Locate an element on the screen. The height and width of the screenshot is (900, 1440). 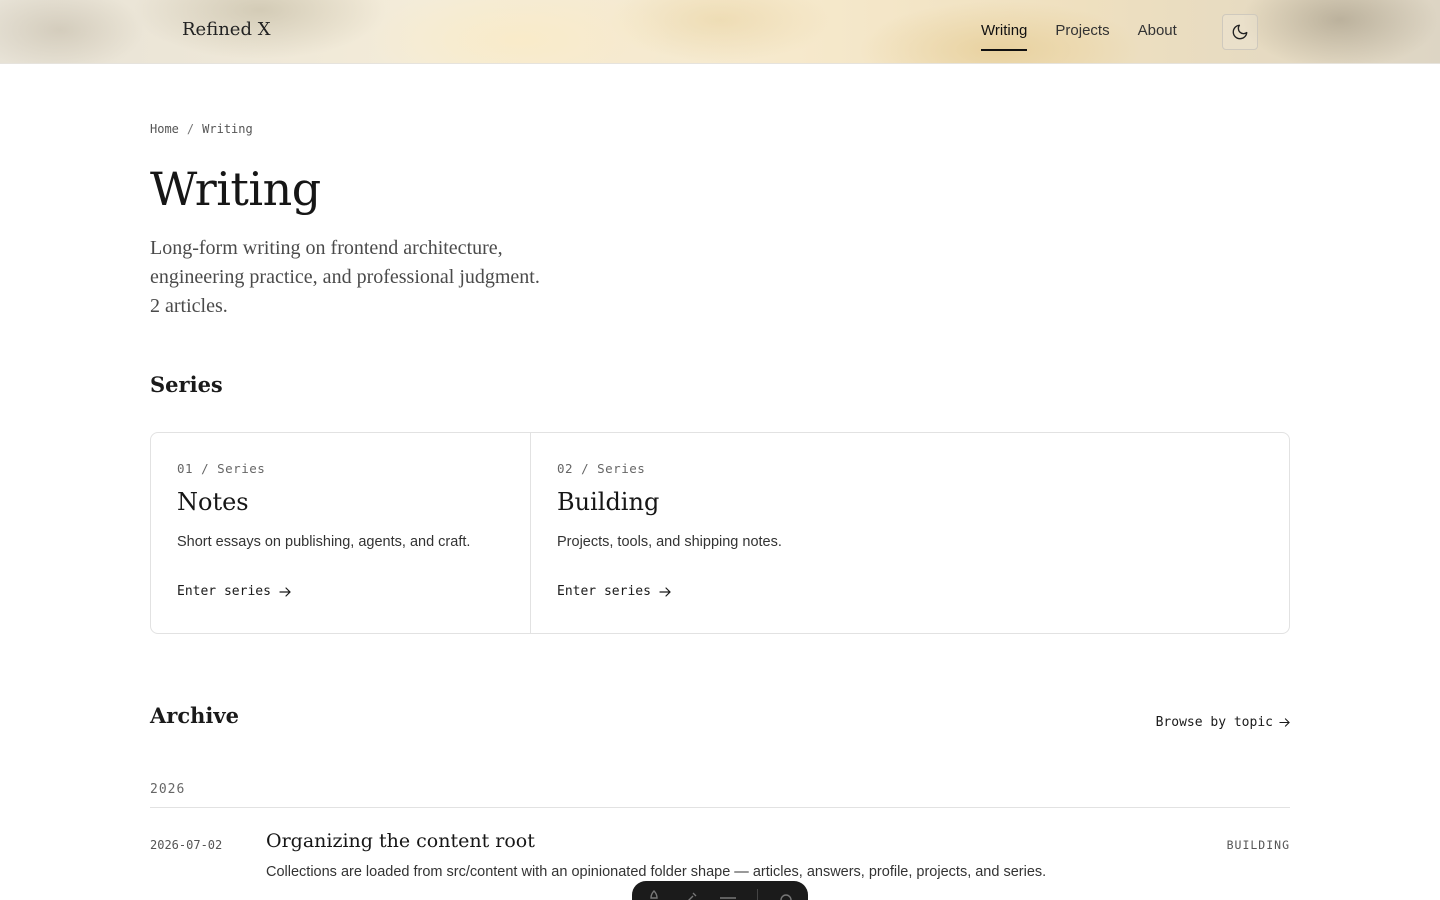
breadcrumb-current: Writing is located at coordinates (227, 129).